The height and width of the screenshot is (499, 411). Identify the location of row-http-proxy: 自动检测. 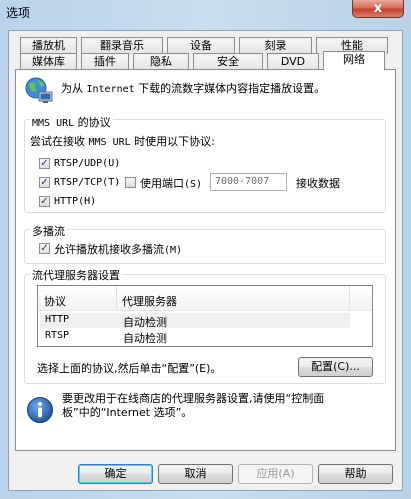
(145, 322).